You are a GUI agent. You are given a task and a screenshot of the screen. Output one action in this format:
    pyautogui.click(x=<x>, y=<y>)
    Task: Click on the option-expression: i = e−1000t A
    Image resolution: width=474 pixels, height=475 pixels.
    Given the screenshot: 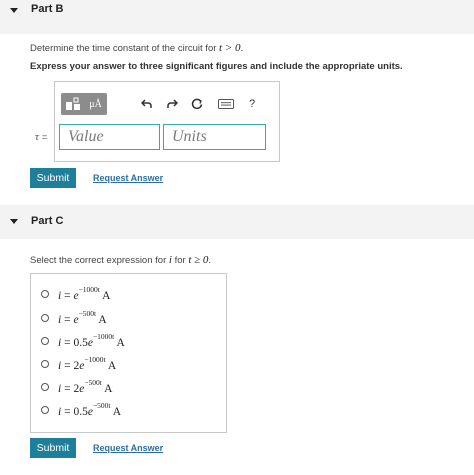 What is the action you would take?
    pyautogui.click(x=84, y=293)
    